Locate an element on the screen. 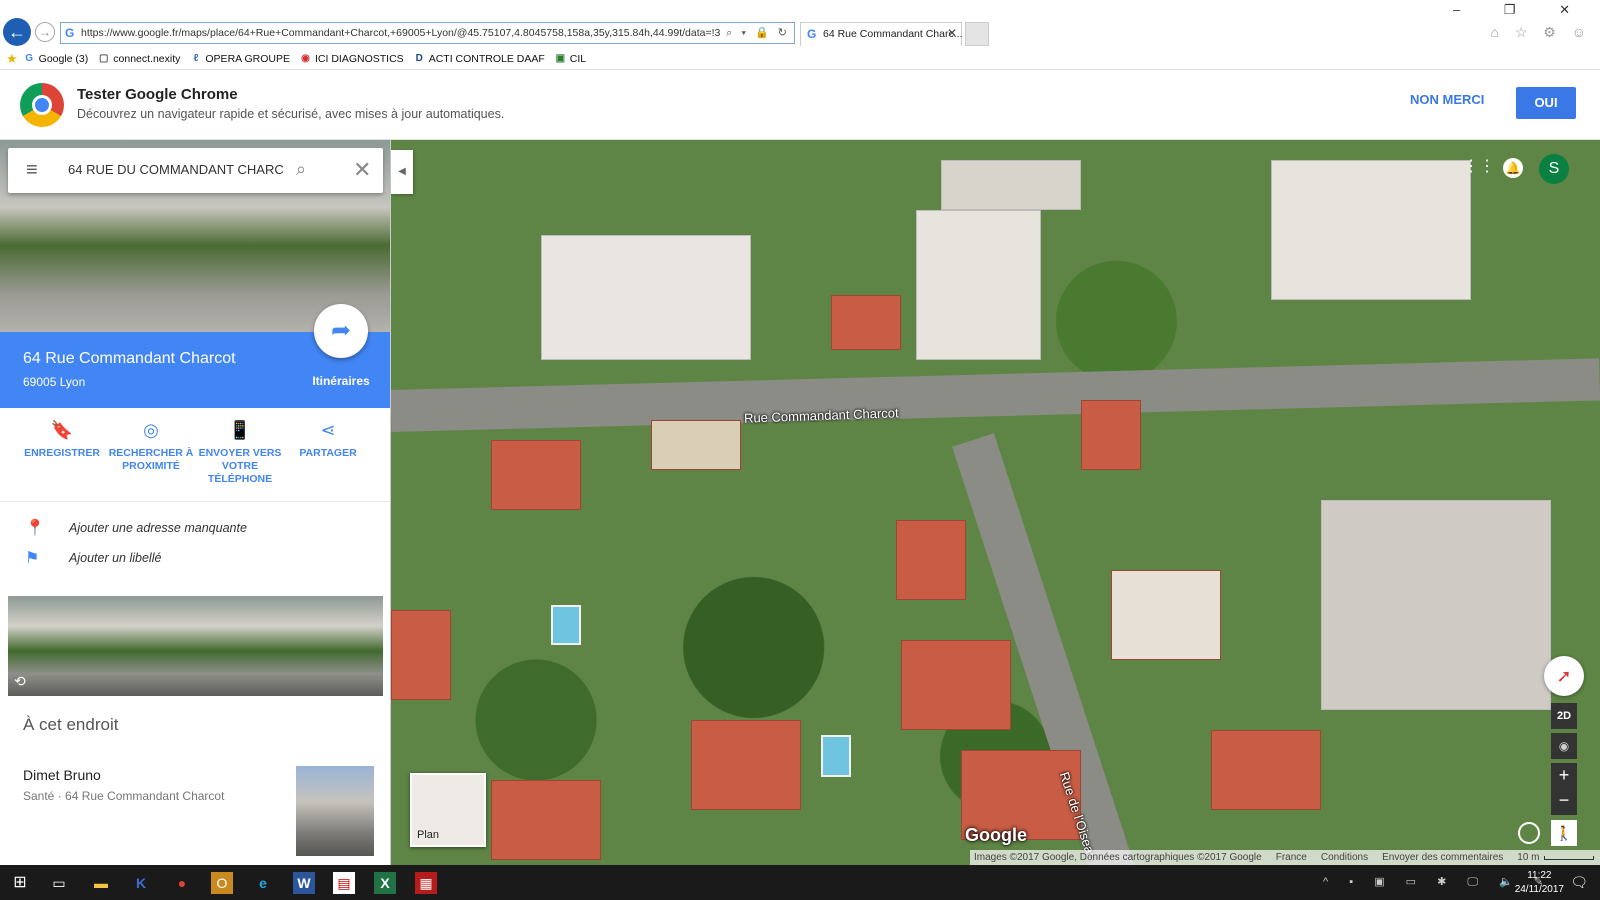 The height and width of the screenshot is (900, 1600). poi-name: Dimet Bruno is located at coordinates (62, 775).